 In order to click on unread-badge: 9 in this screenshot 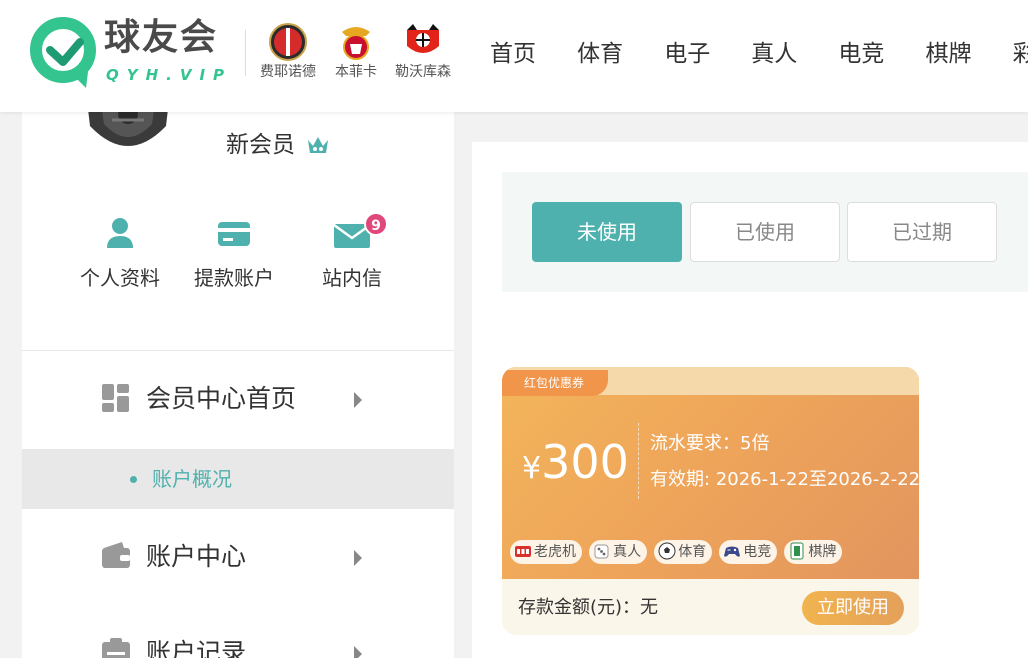, I will do `click(376, 224)`.